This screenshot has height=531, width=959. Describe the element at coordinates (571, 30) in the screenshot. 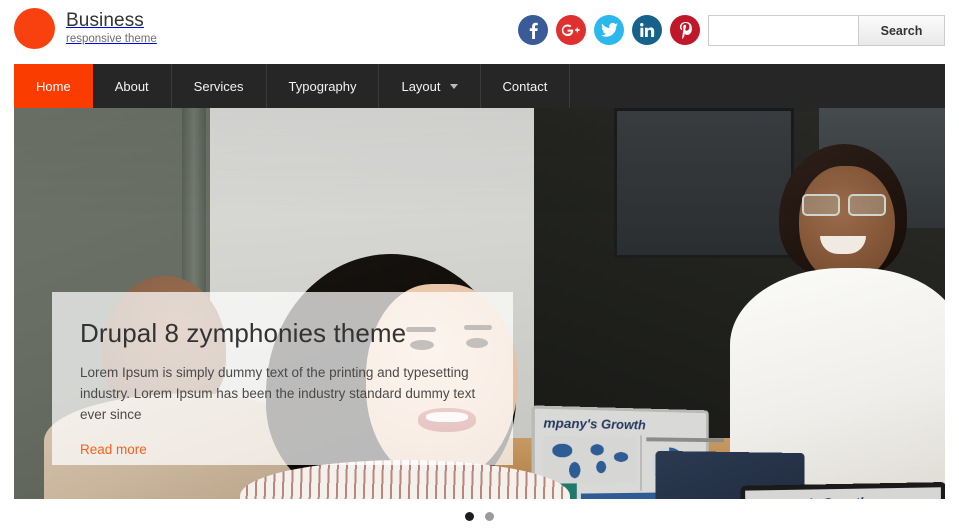

I see `google-plus-icon` at that location.